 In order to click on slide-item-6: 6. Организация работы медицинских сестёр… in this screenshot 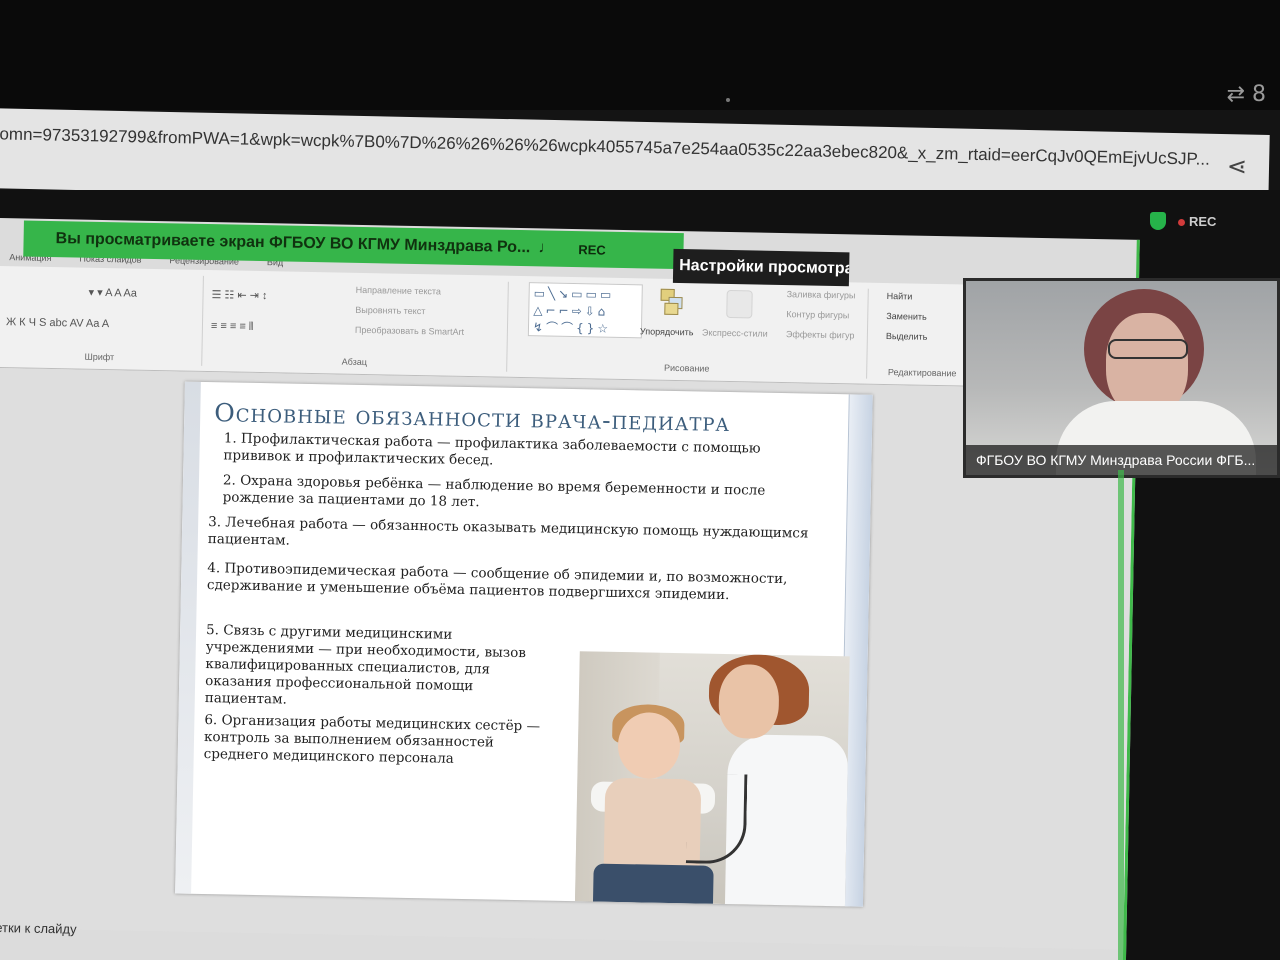, I will do `click(372, 739)`.